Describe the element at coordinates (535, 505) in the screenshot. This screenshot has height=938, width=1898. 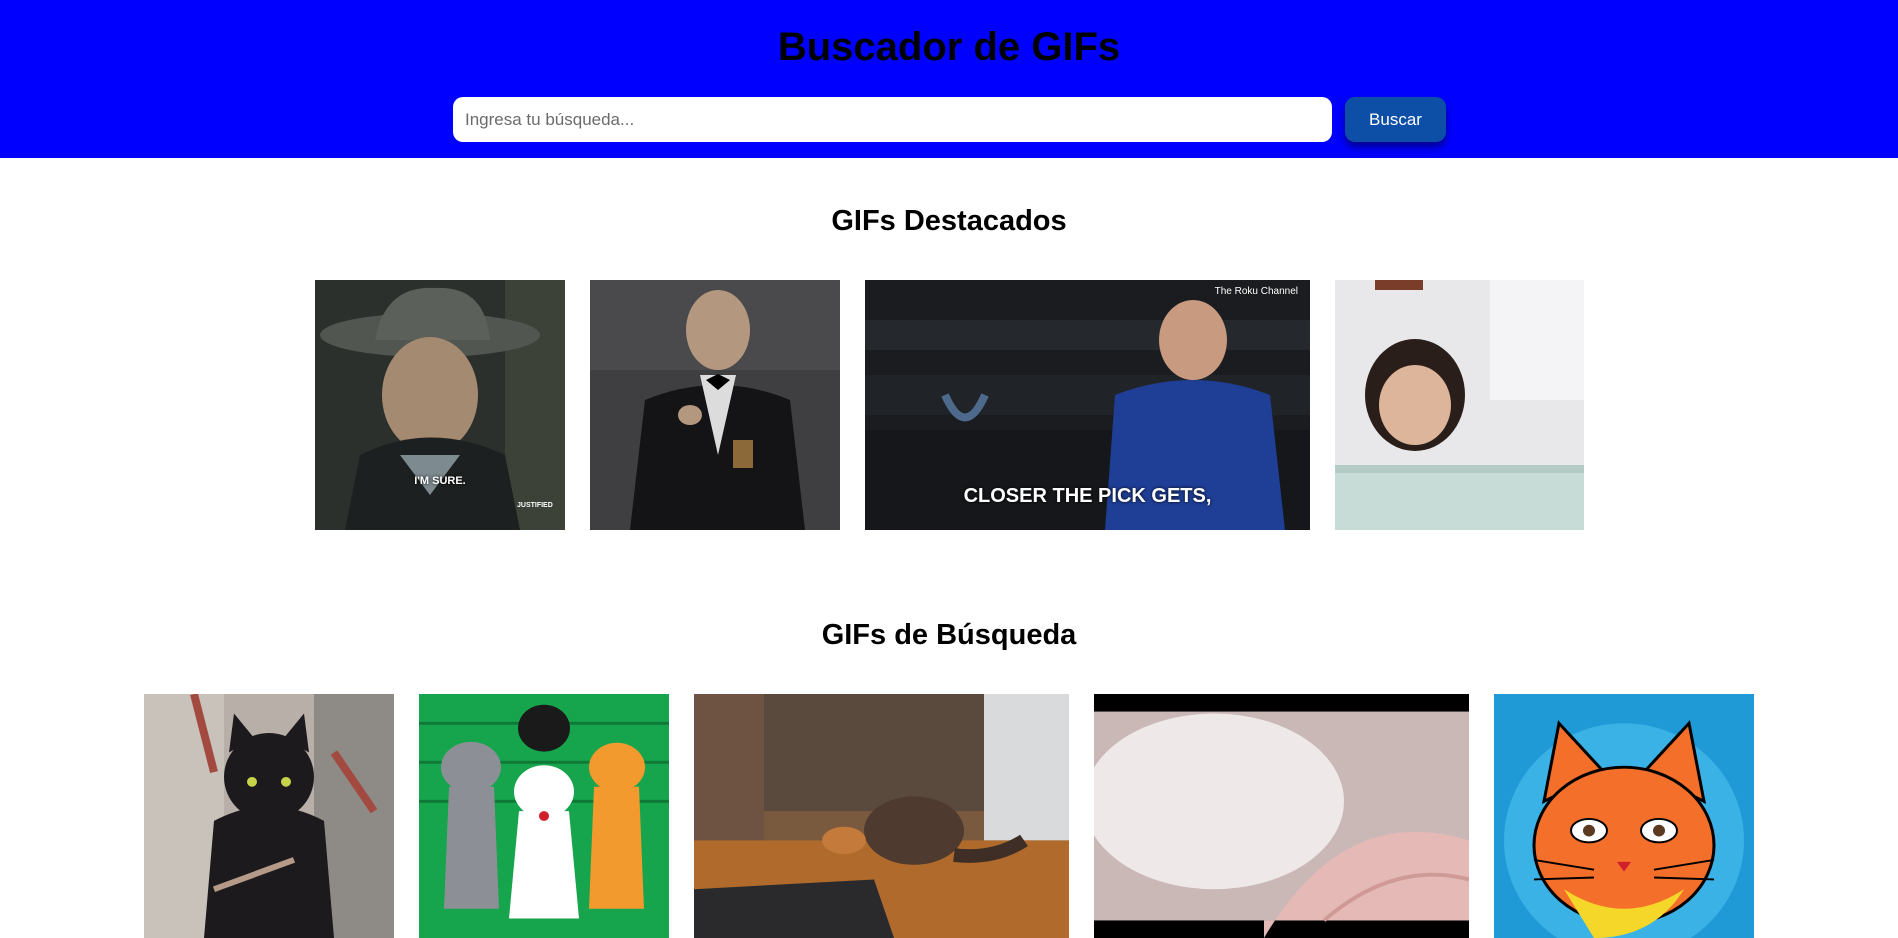
I see `featured-gif-1-watermark: JUSTIFIED` at that location.